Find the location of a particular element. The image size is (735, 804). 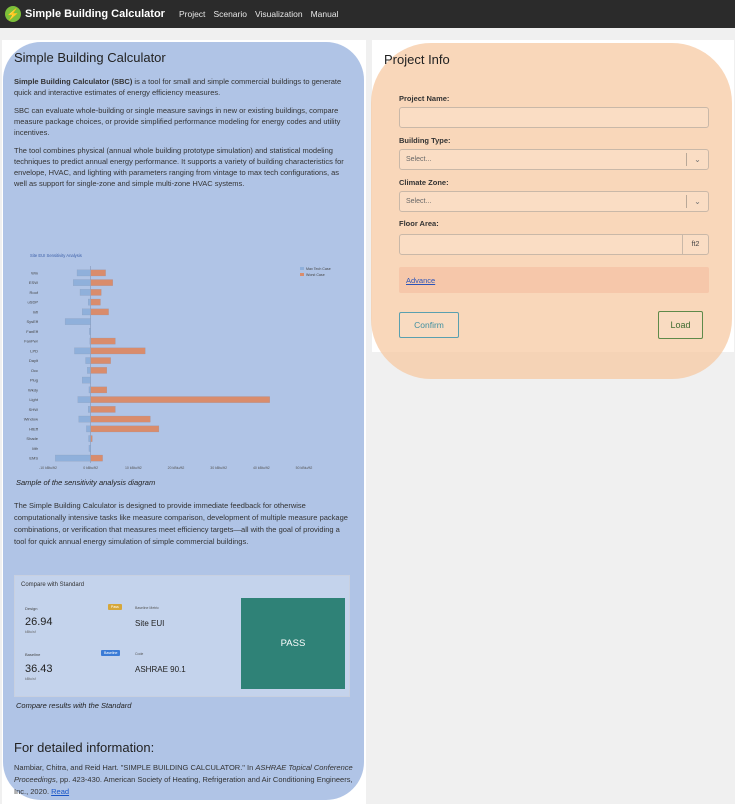

legend-label: Worst Case is located at coordinates (315, 275).